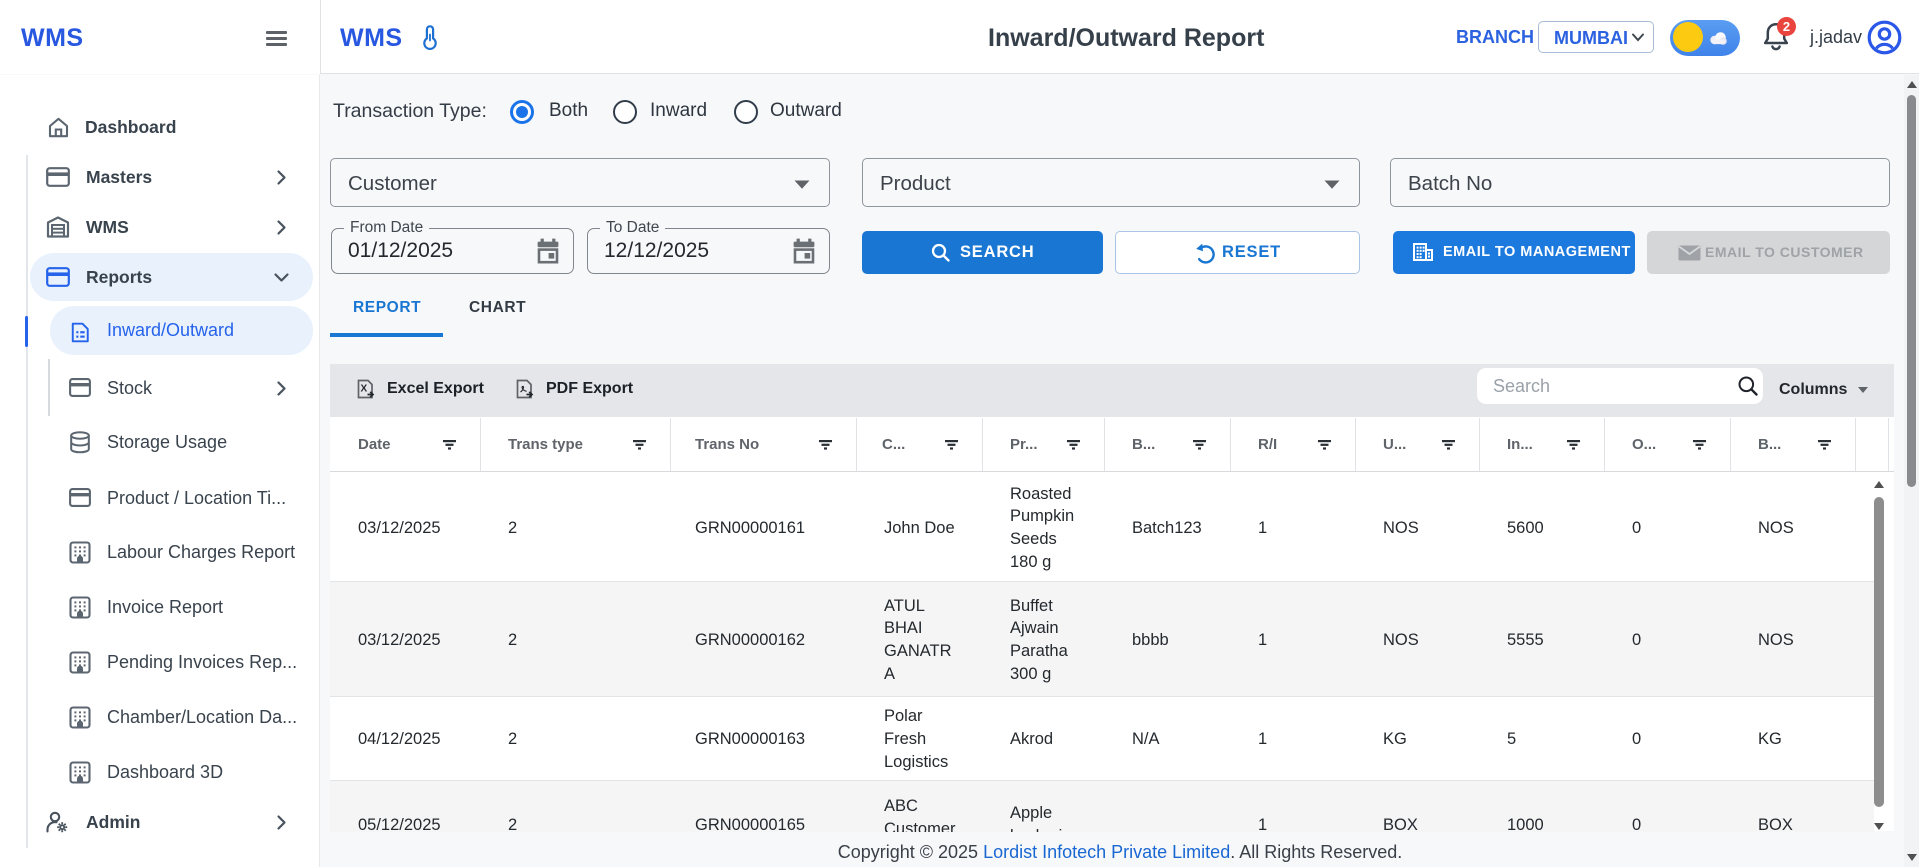 The width and height of the screenshot is (1919, 867). I want to click on svg-text: X, so click(364, 389).